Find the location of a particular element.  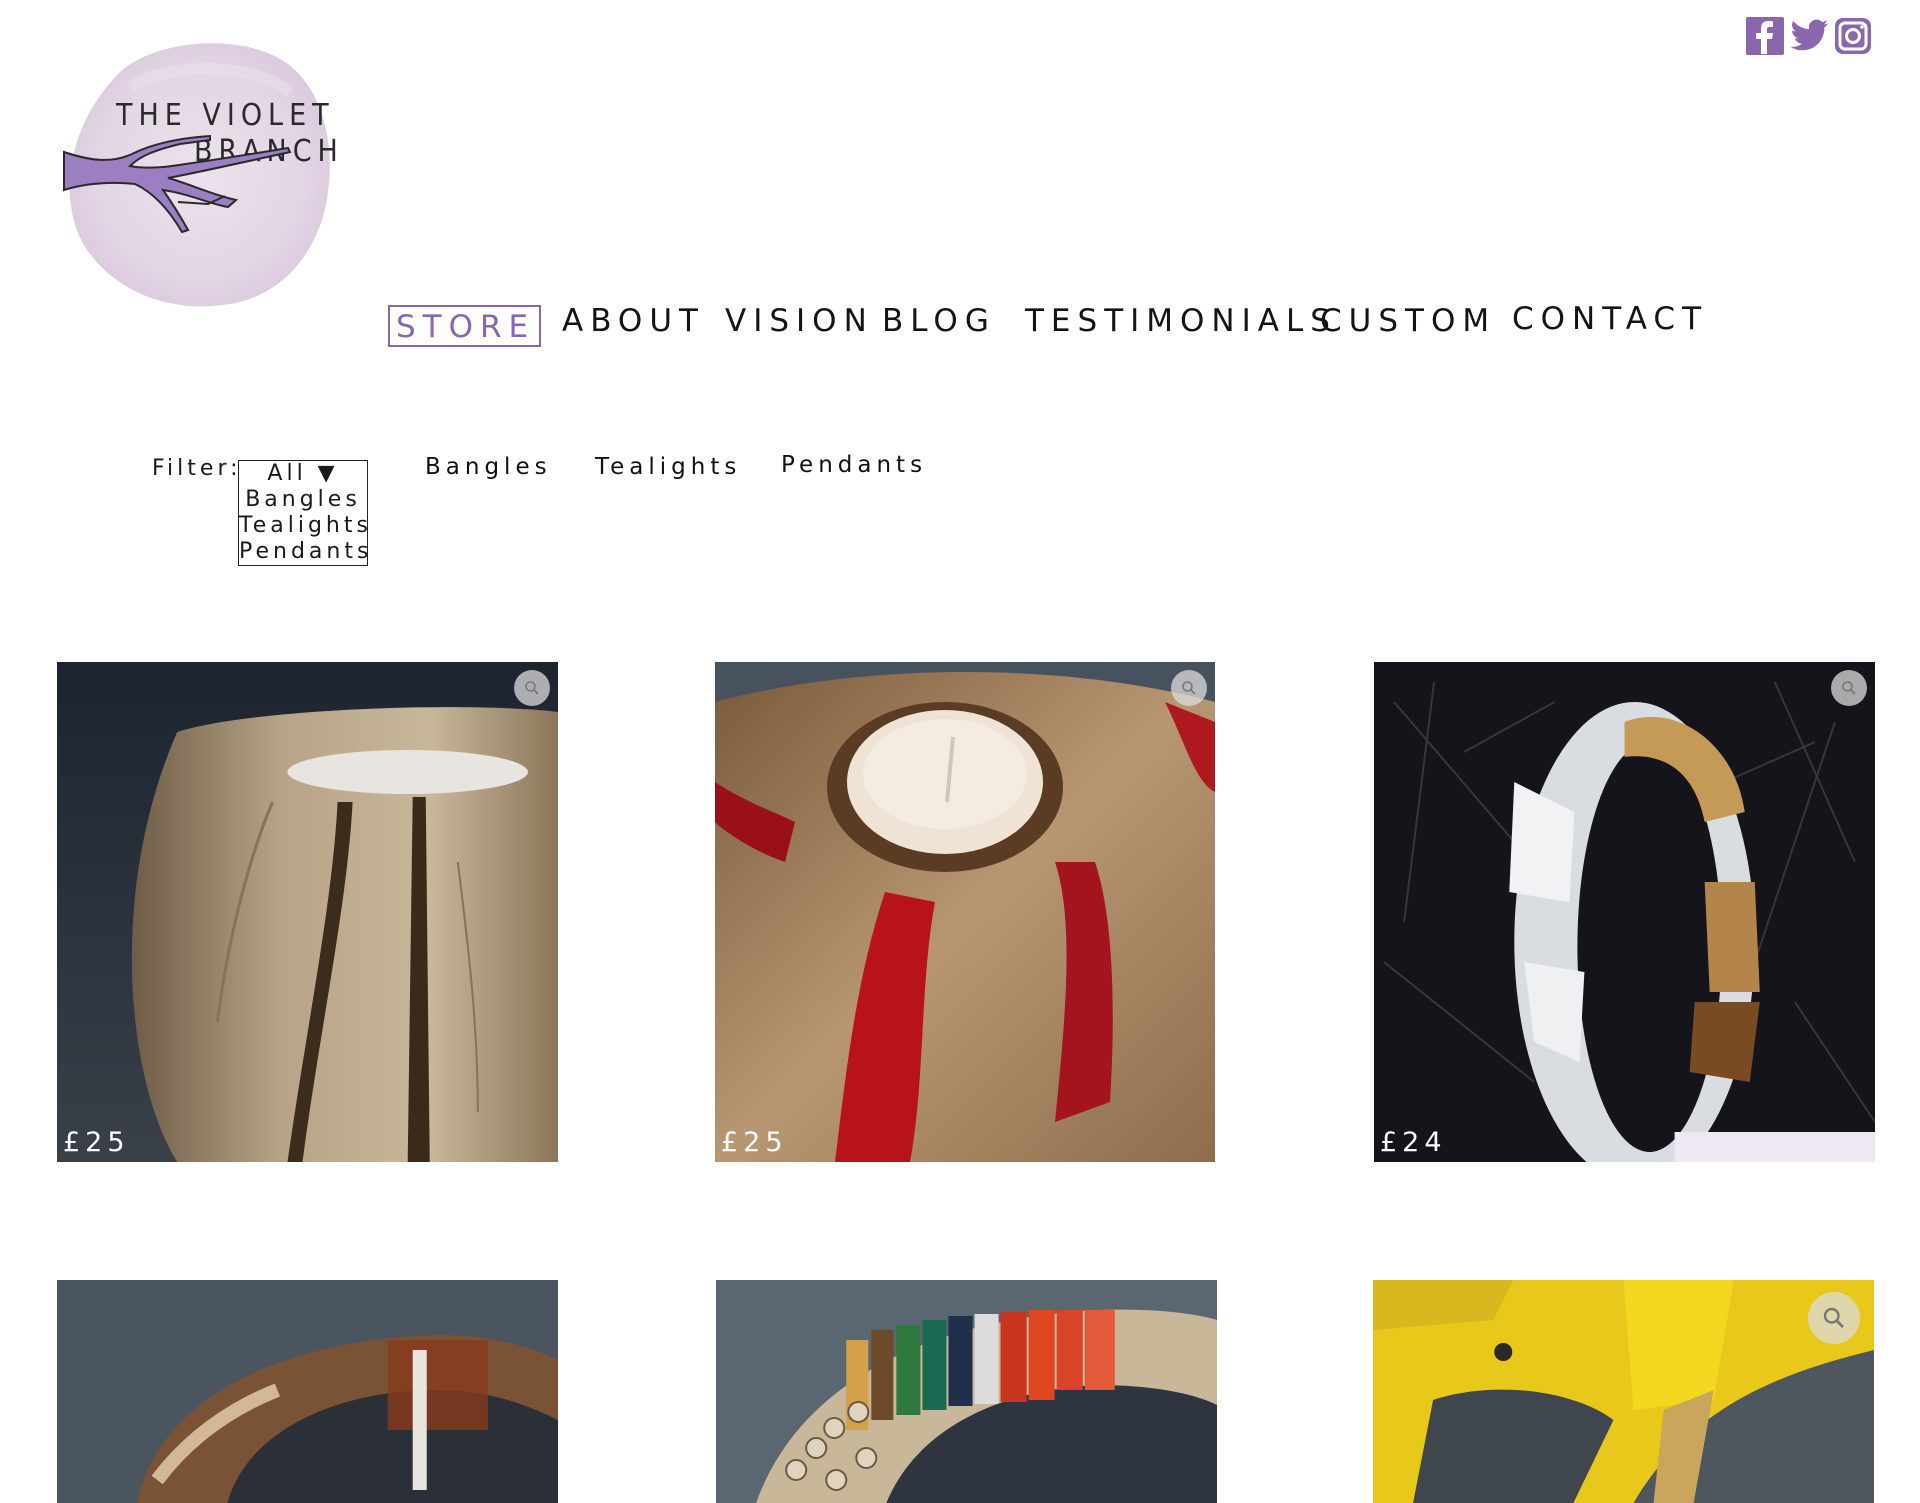

social-links is located at coordinates (1809, 36).